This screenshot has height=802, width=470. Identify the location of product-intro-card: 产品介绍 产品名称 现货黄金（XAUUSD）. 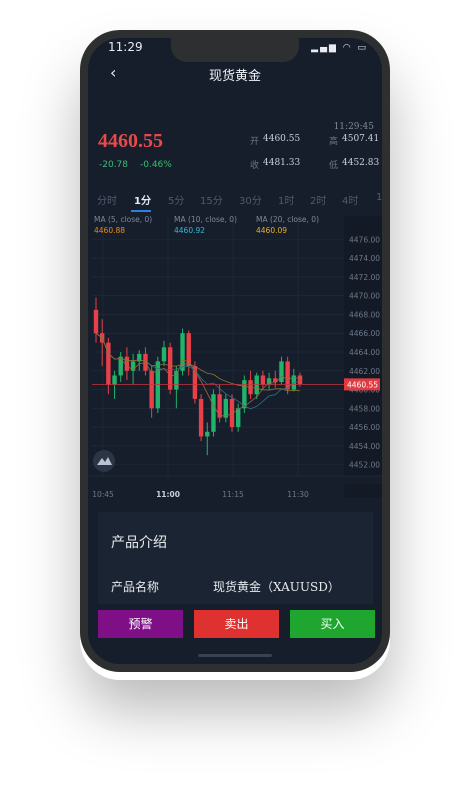
(235, 562).